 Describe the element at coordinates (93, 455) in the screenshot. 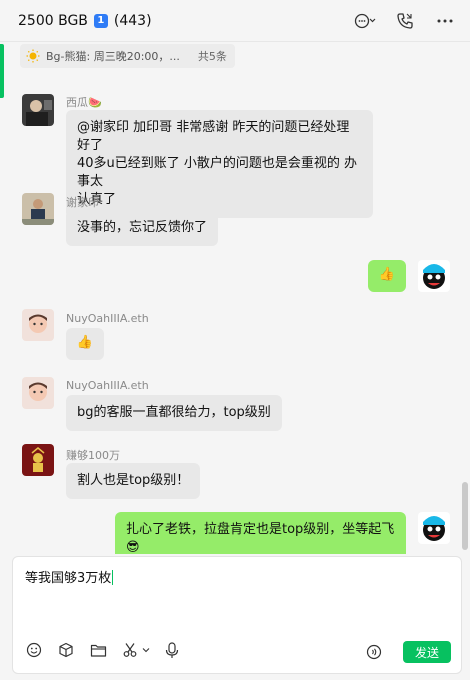

I see `sender-name: 赚够100万` at that location.